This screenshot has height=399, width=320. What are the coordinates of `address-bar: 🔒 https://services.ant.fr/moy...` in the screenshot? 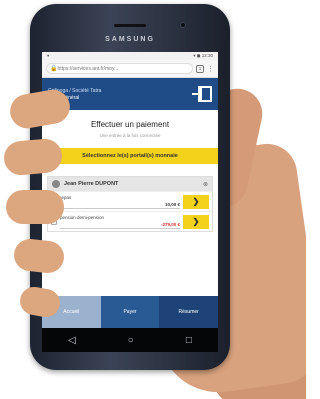 It's located at (119, 68).